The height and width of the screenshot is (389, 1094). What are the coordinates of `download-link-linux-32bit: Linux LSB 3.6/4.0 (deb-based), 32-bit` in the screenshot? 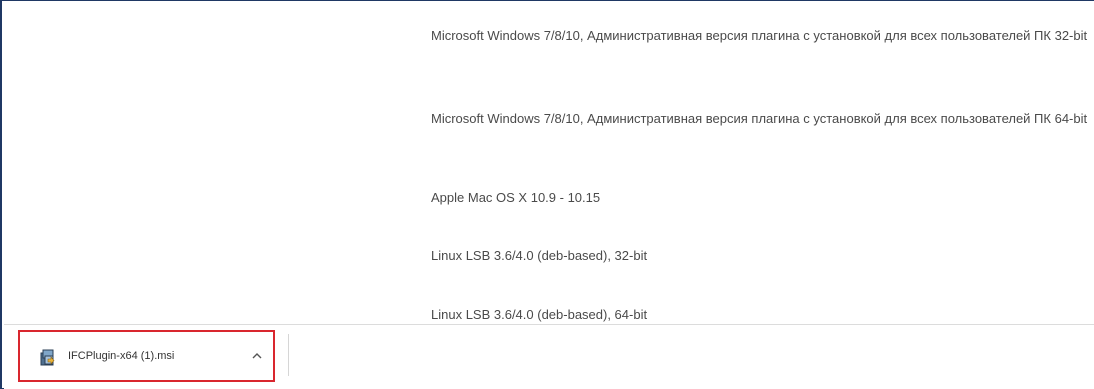 It's located at (761, 256).